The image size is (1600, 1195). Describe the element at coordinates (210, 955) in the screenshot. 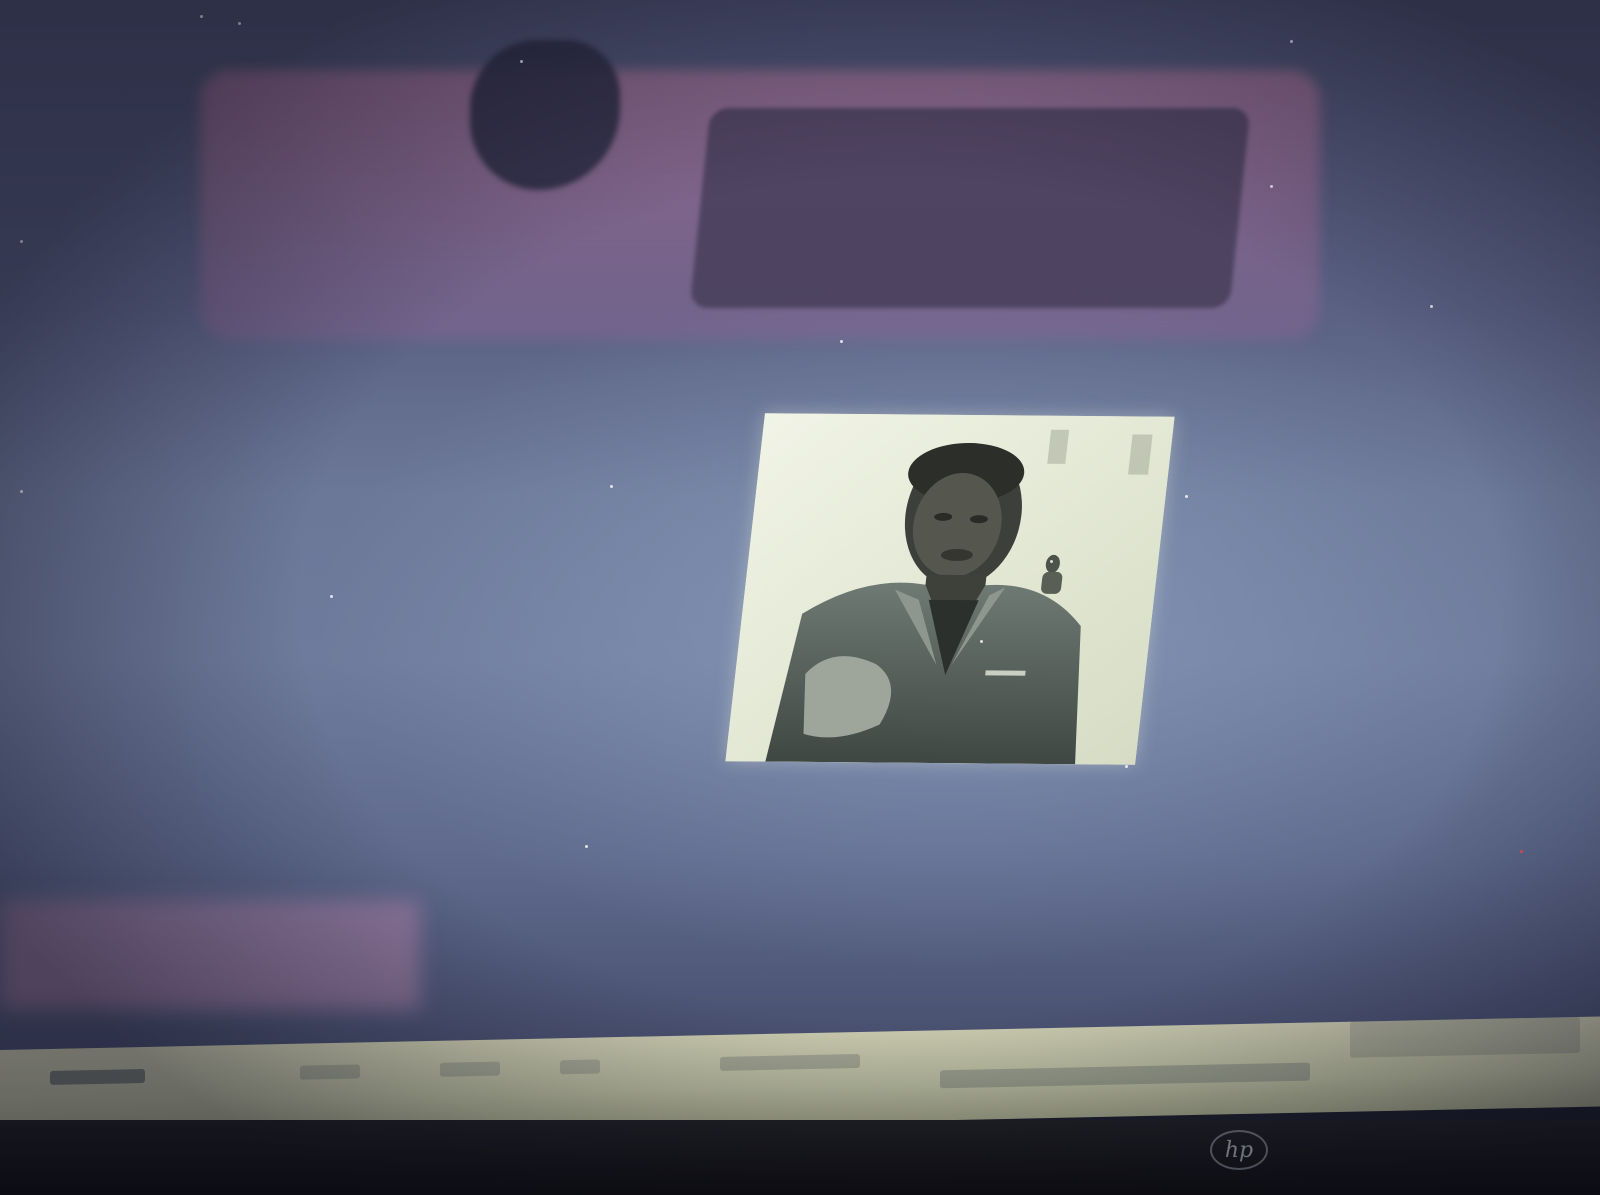

I see `room-reflection-light` at that location.